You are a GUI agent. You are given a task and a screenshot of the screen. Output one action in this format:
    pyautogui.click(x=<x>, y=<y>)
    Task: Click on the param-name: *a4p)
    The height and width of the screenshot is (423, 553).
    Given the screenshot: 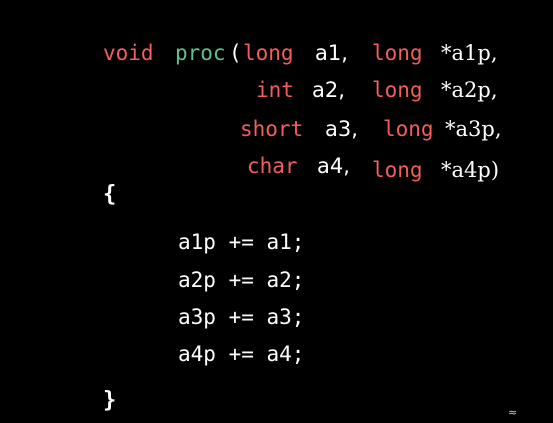 What is the action you would take?
    pyautogui.click(x=470, y=170)
    